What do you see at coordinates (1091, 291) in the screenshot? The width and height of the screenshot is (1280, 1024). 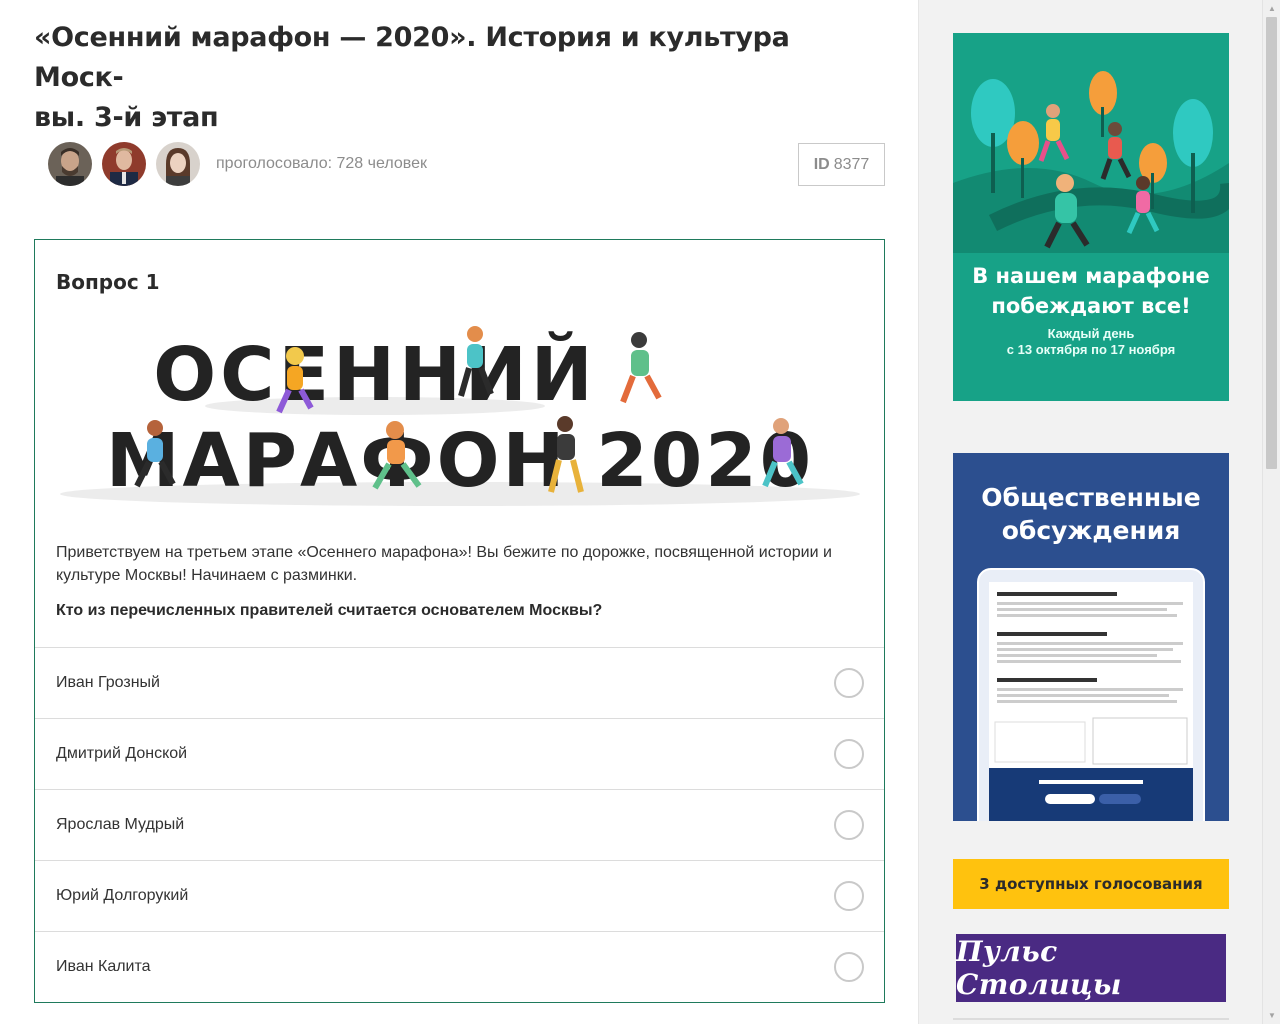 I see `ad-headline: В нашем марафоне побеждают все!` at bounding box center [1091, 291].